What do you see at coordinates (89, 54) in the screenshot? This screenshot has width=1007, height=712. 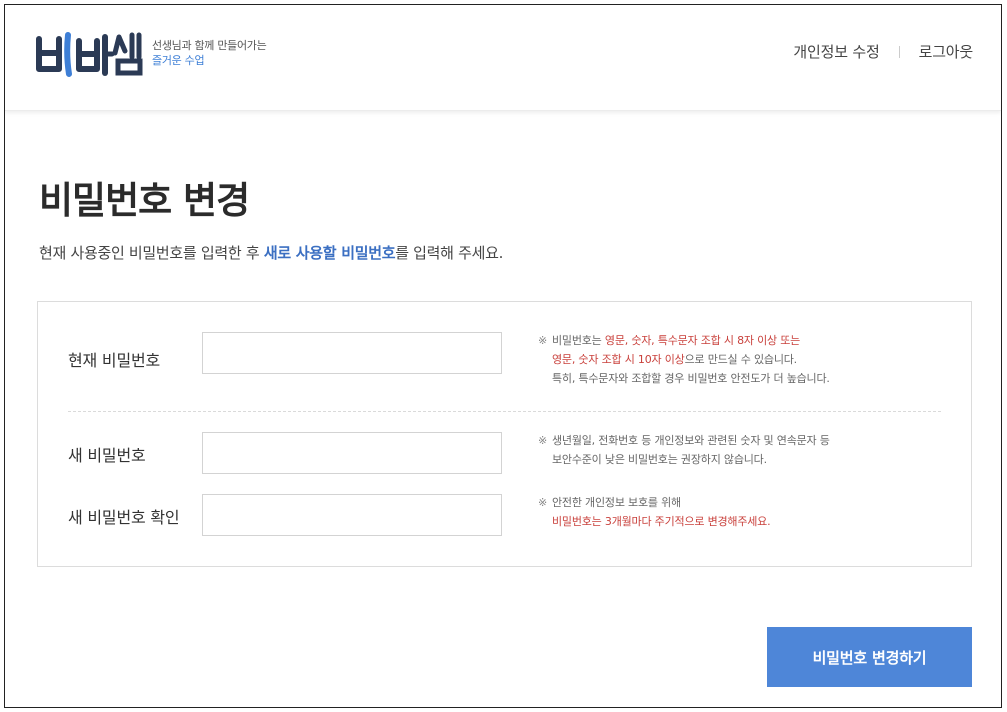 I see `logo-mark-icon` at bounding box center [89, 54].